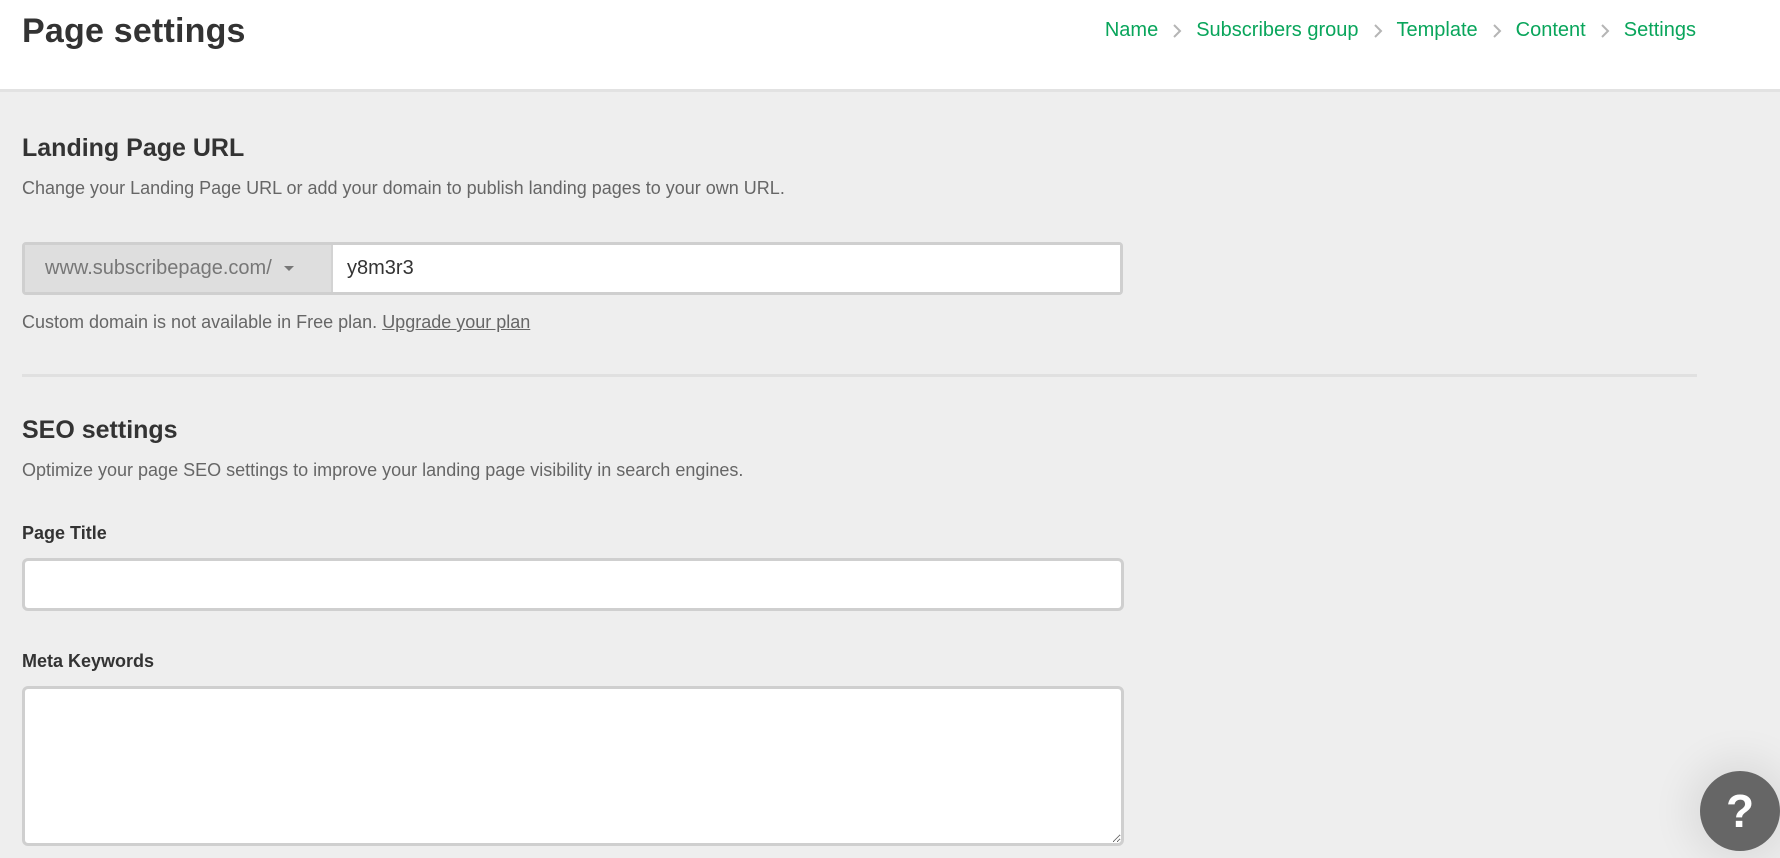 The width and height of the screenshot is (1780, 858). What do you see at coordinates (88, 661) in the screenshot?
I see `meta-keywords-label: Meta Keywords` at bounding box center [88, 661].